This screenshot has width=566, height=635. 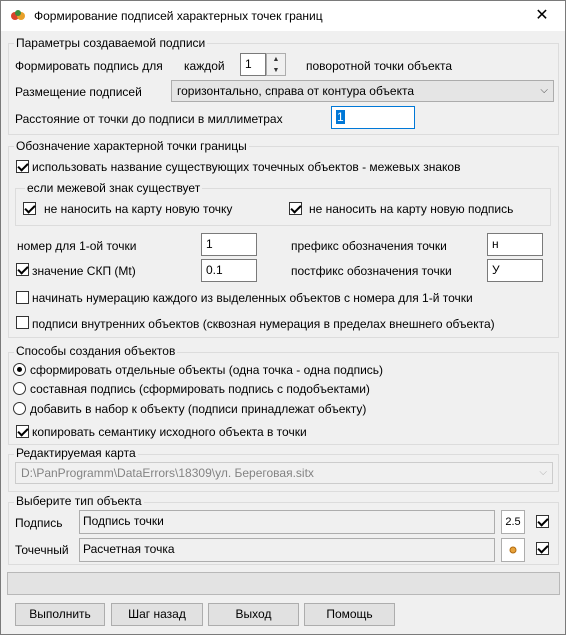 What do you see at coordinates (229, 244) in the screenshot?
I see `first-number-input: 1` at bounding box center [229, 244].